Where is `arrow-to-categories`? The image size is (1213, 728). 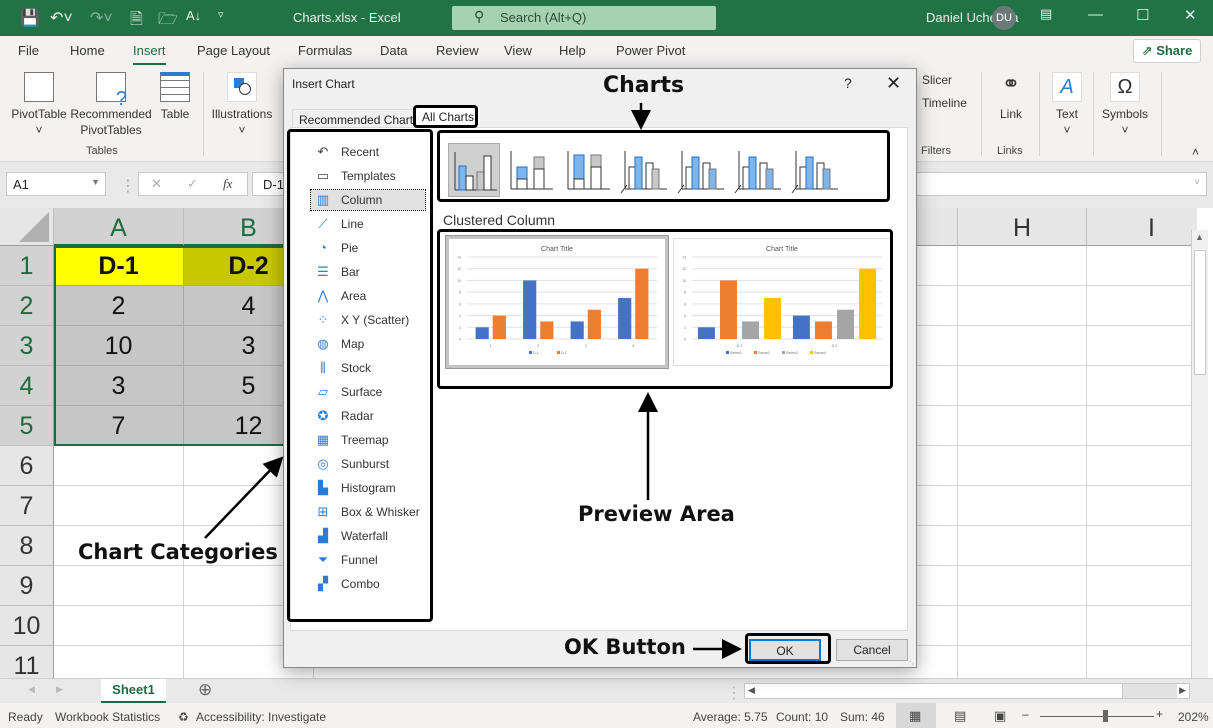
arrow-to-categories is located at coordinates (244, 497).